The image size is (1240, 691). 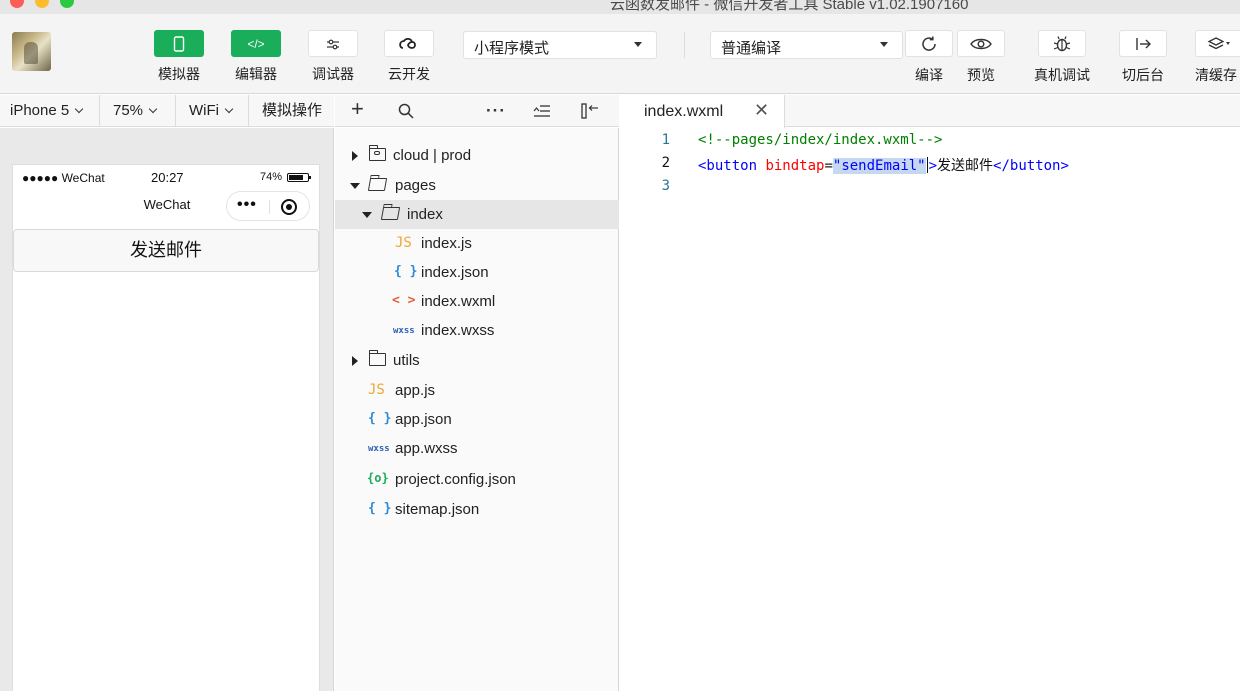 I want to click on wxss-file-icon: wxss, so click(x=379, y=449).